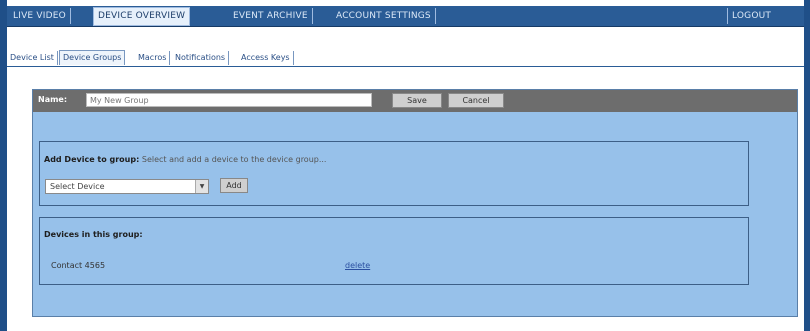  What do you see at coordinates (77, 186) in the screenshot?
I see `device-select-value: Select Device` at bounding box center [77, 186].